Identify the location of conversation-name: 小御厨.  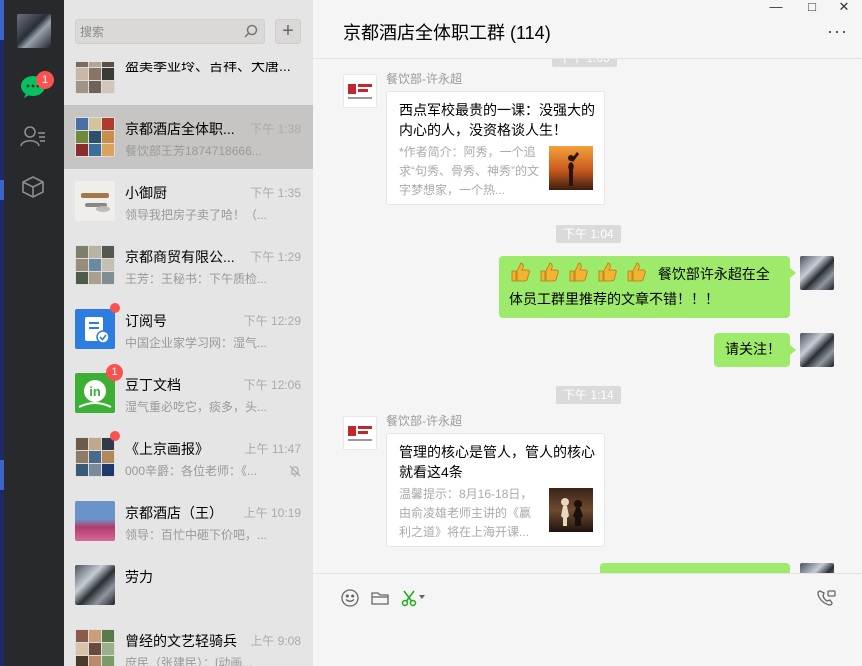
(146, 193).